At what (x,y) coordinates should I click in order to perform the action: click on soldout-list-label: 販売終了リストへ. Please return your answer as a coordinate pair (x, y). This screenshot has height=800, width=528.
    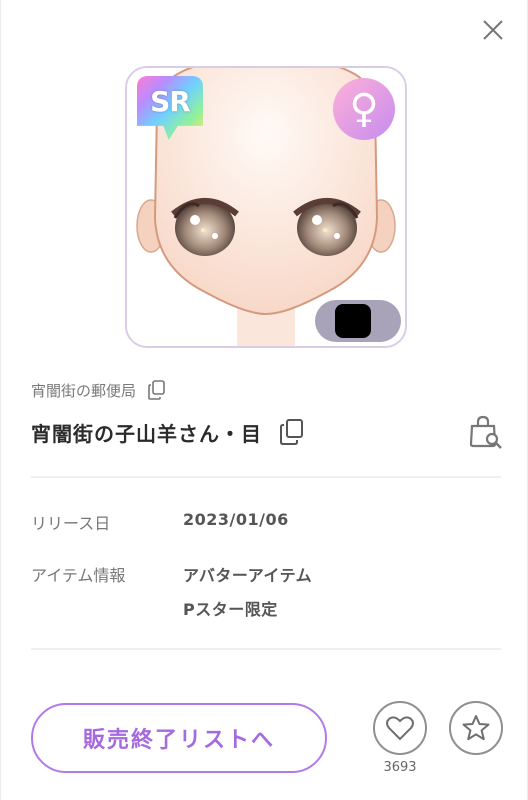
    Looking at the image, I should click on (178, 740).